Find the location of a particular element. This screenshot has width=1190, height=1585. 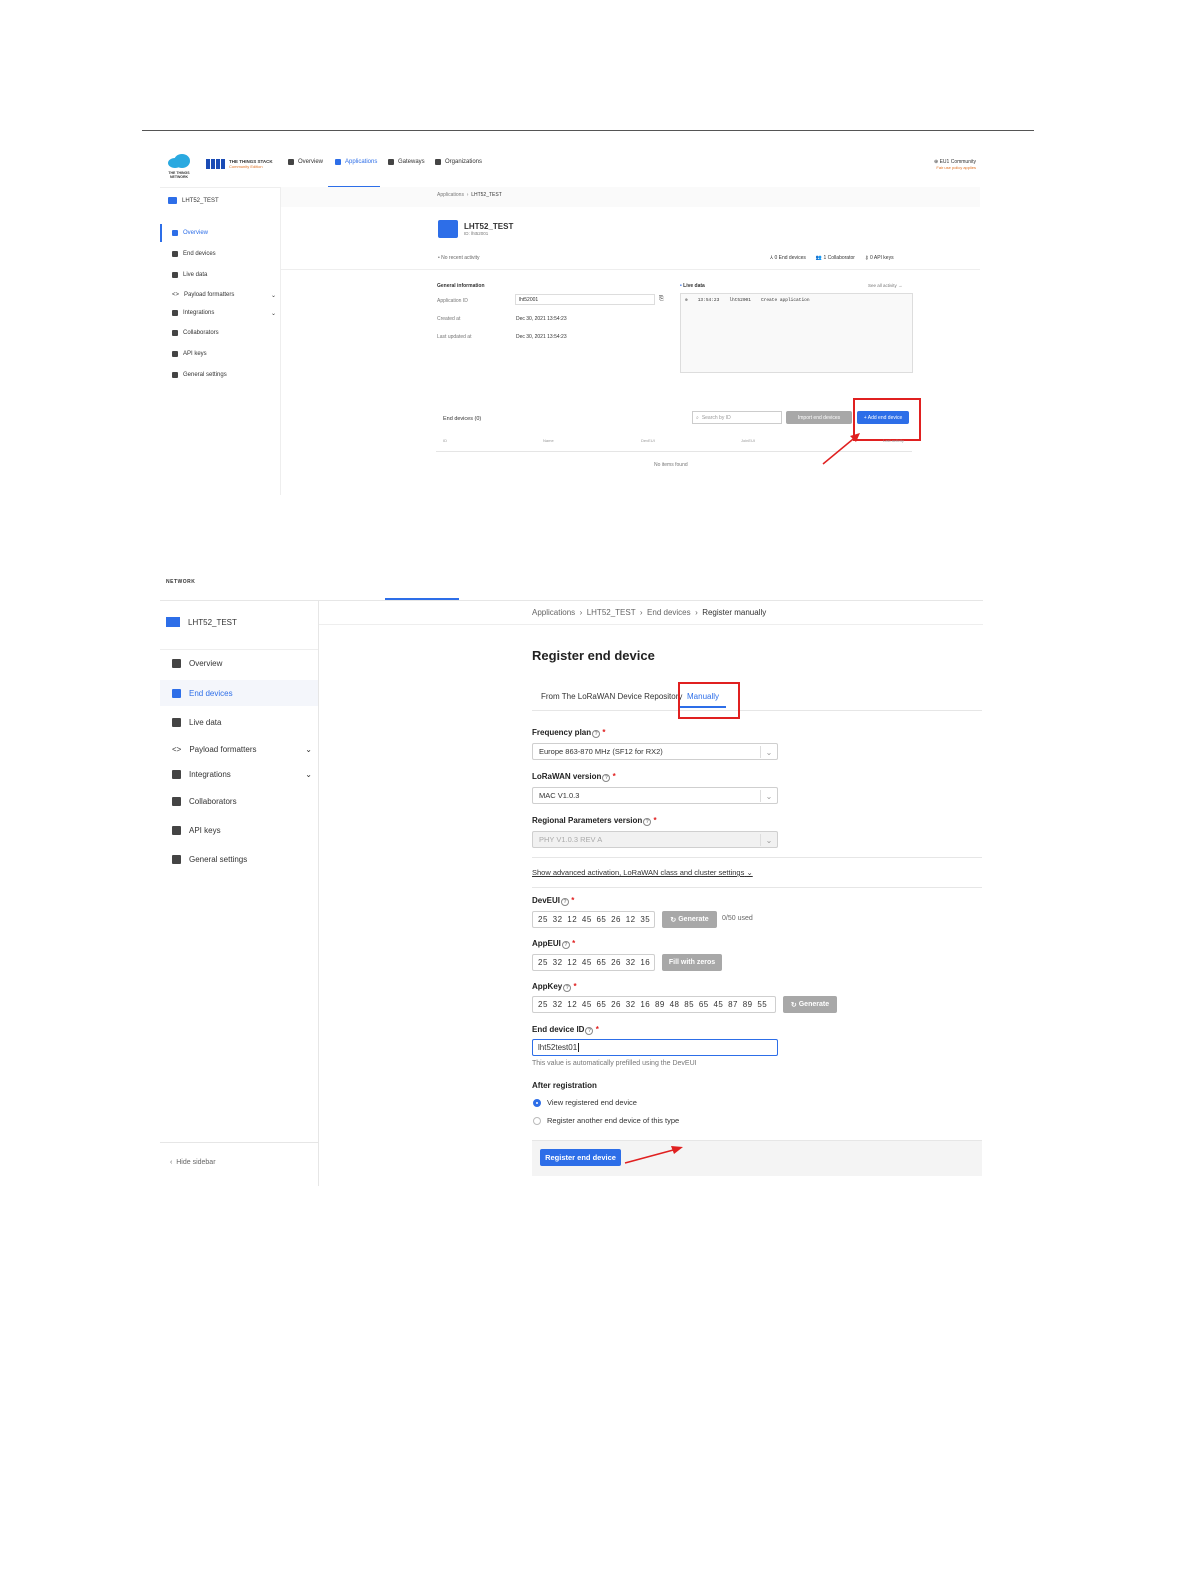

empty-table-message: No items found is located at coordinates (671, 465).